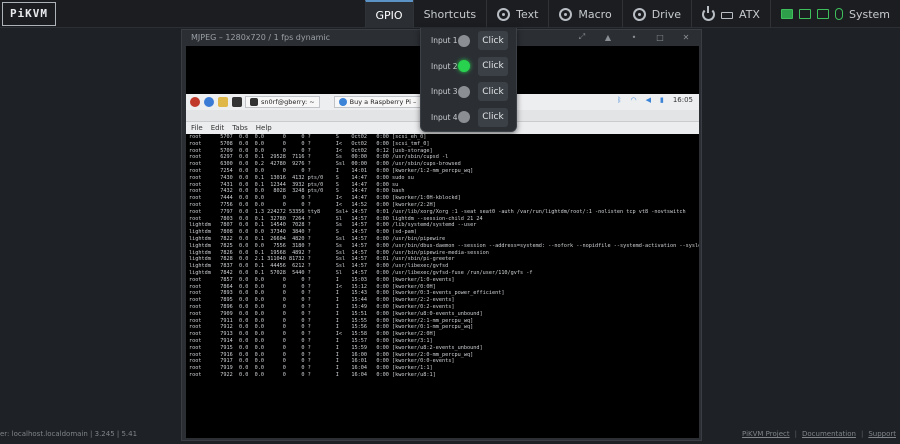 This screenshot has width=900, height=444. I want to click on triangle-icon: ▲, so click(608, 37).